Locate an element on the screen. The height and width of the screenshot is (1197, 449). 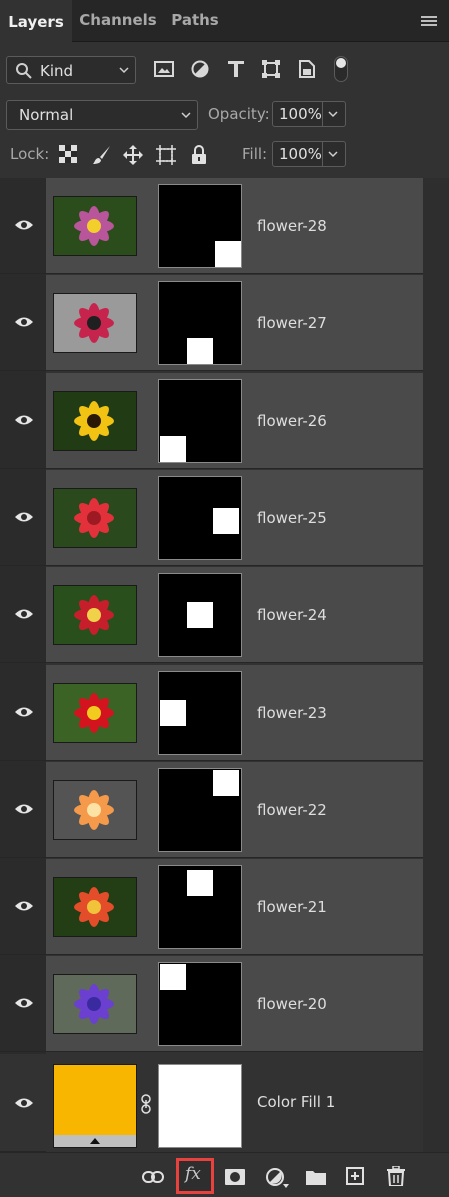
layer-row-flower-24: flower-24 is located at coordinates (211, 615).